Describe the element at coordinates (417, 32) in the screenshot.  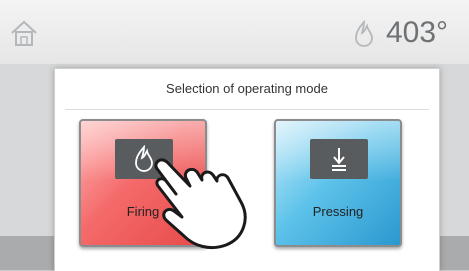
I see `temperature-readout: 403°` at that location.